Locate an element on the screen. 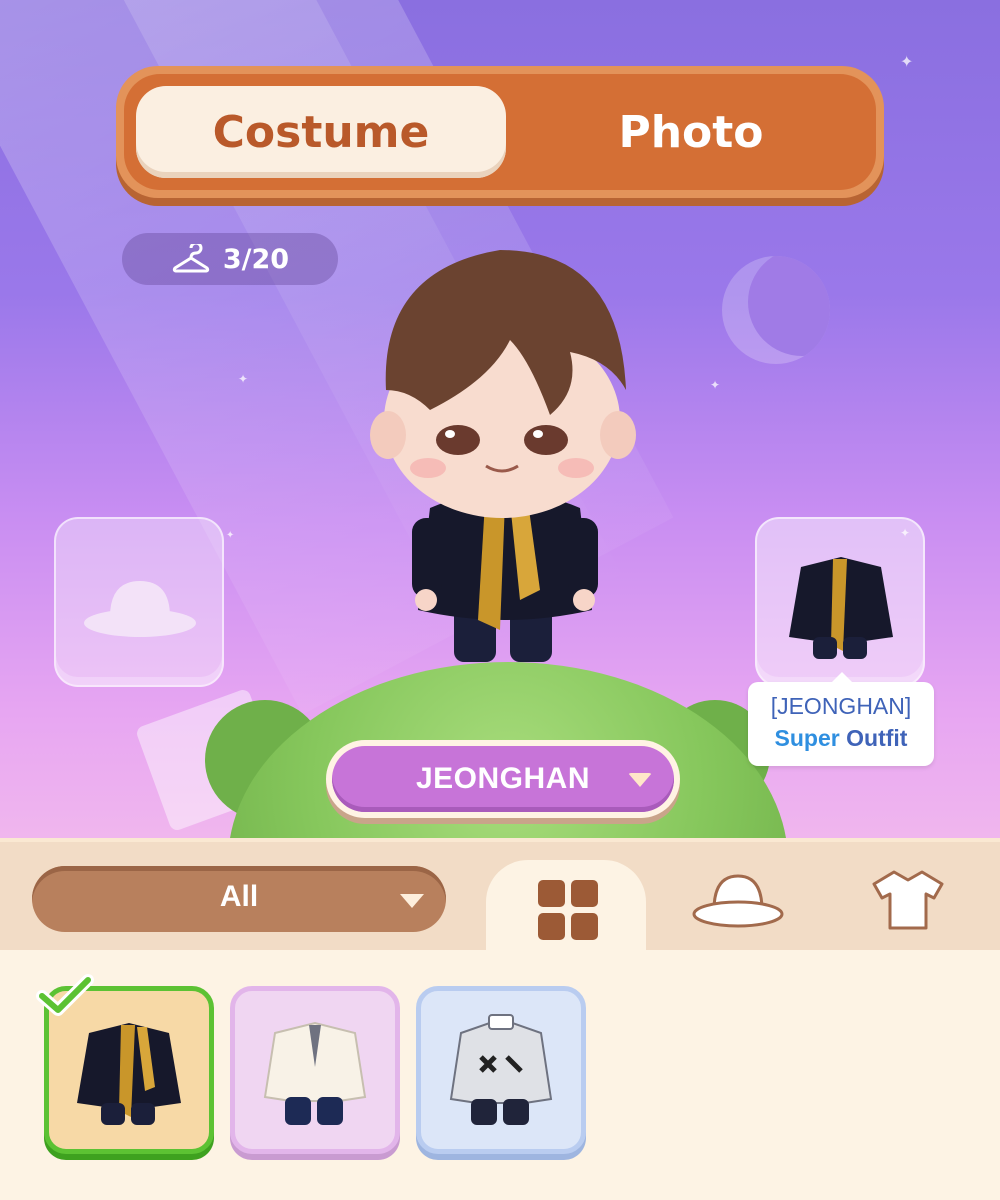  outfit-tooltip: [JEONGHAN] Super Outfit is located at coordinates (841, 719).